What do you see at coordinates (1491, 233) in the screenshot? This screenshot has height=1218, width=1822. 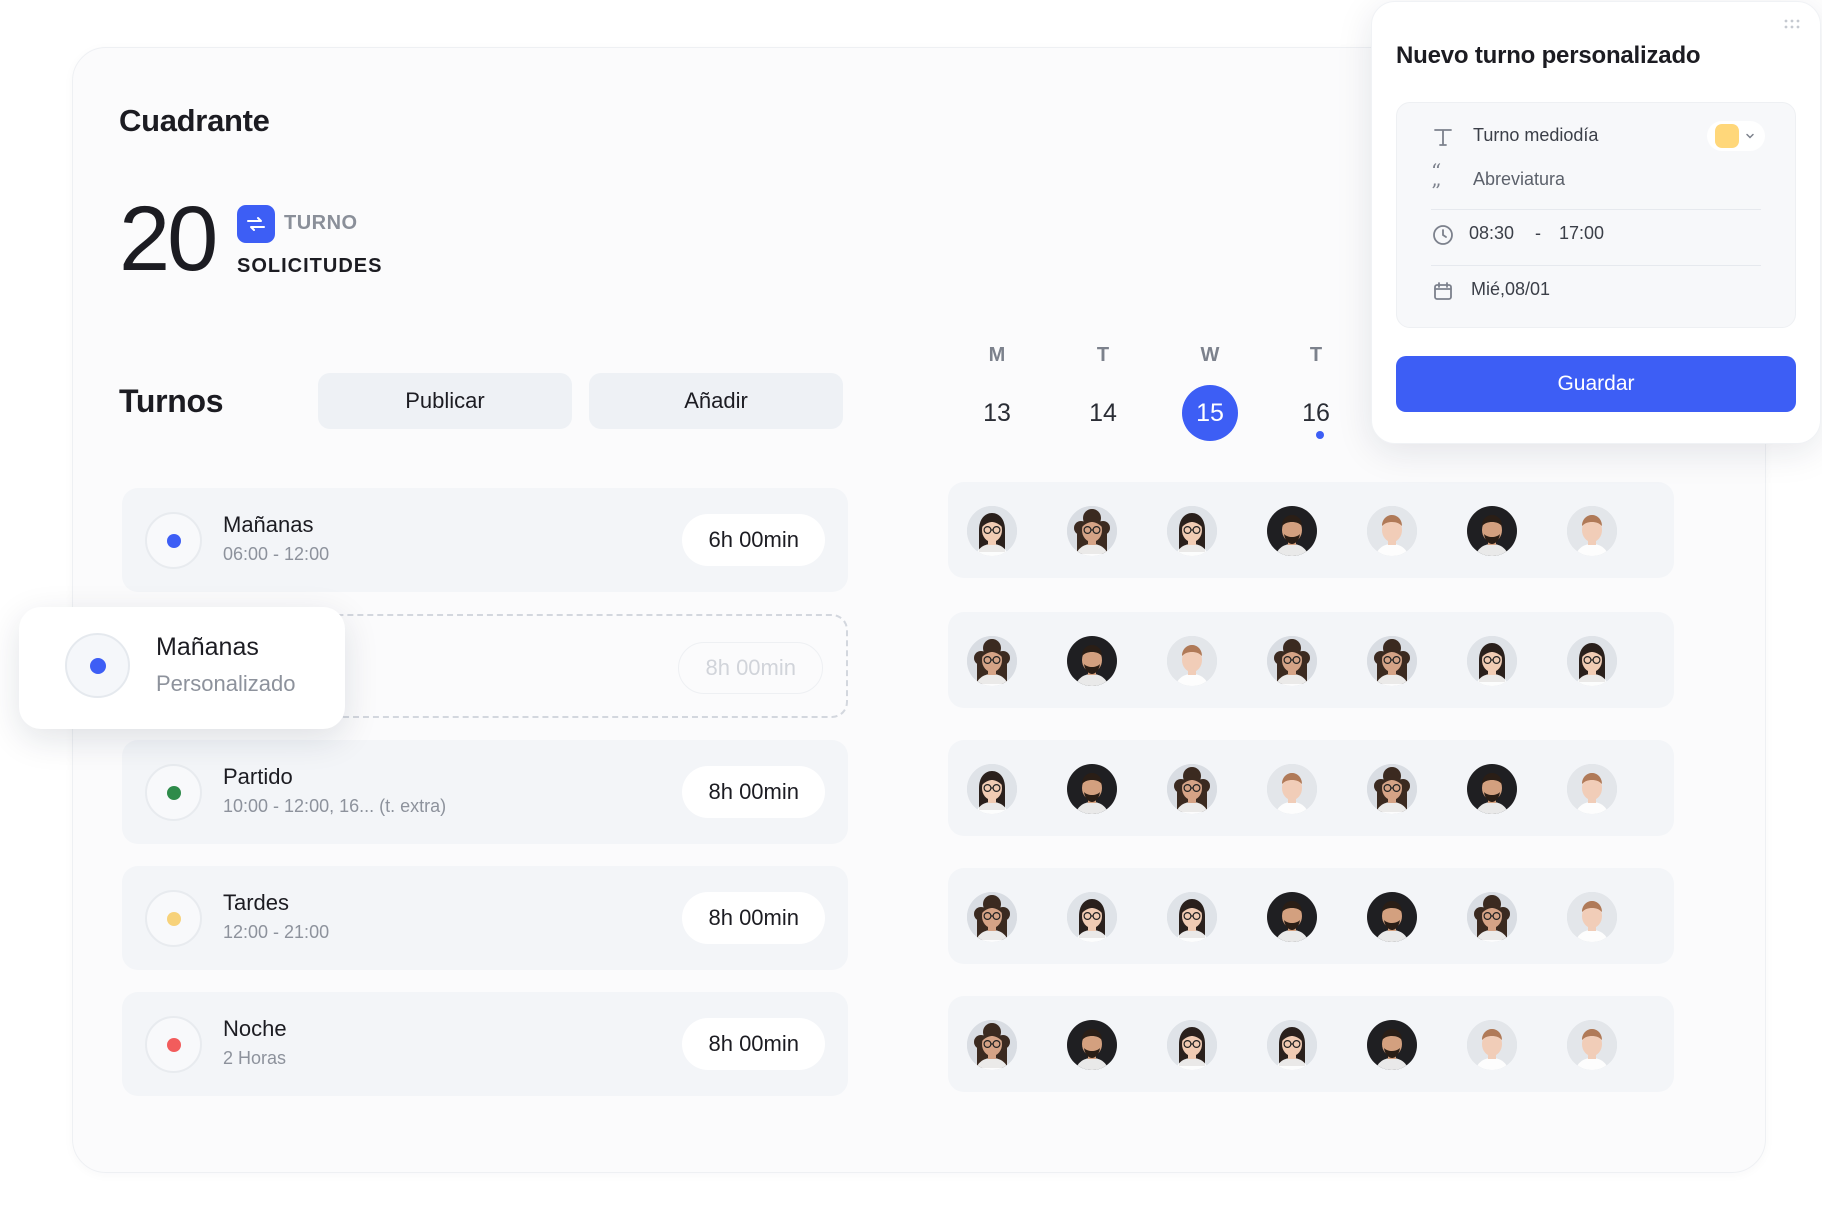 I see `time-start-field: 08:30` at bounding box center [1491, 233].